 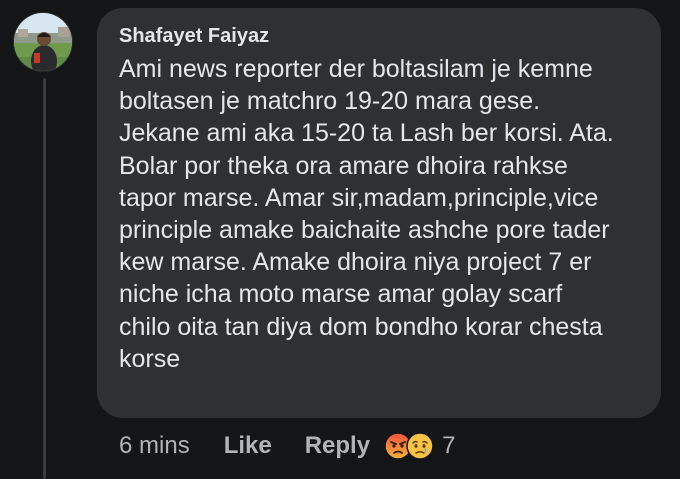 I want to click on sad-emoji-icon, so click(x=420, y=446).